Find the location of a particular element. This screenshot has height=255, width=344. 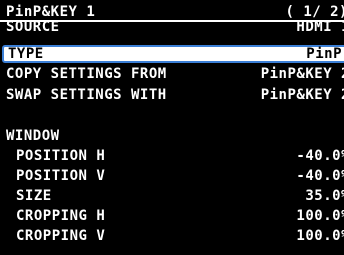

menu-item-label: SWAP SETTINGS WITH is located at coordinates (86, 95).